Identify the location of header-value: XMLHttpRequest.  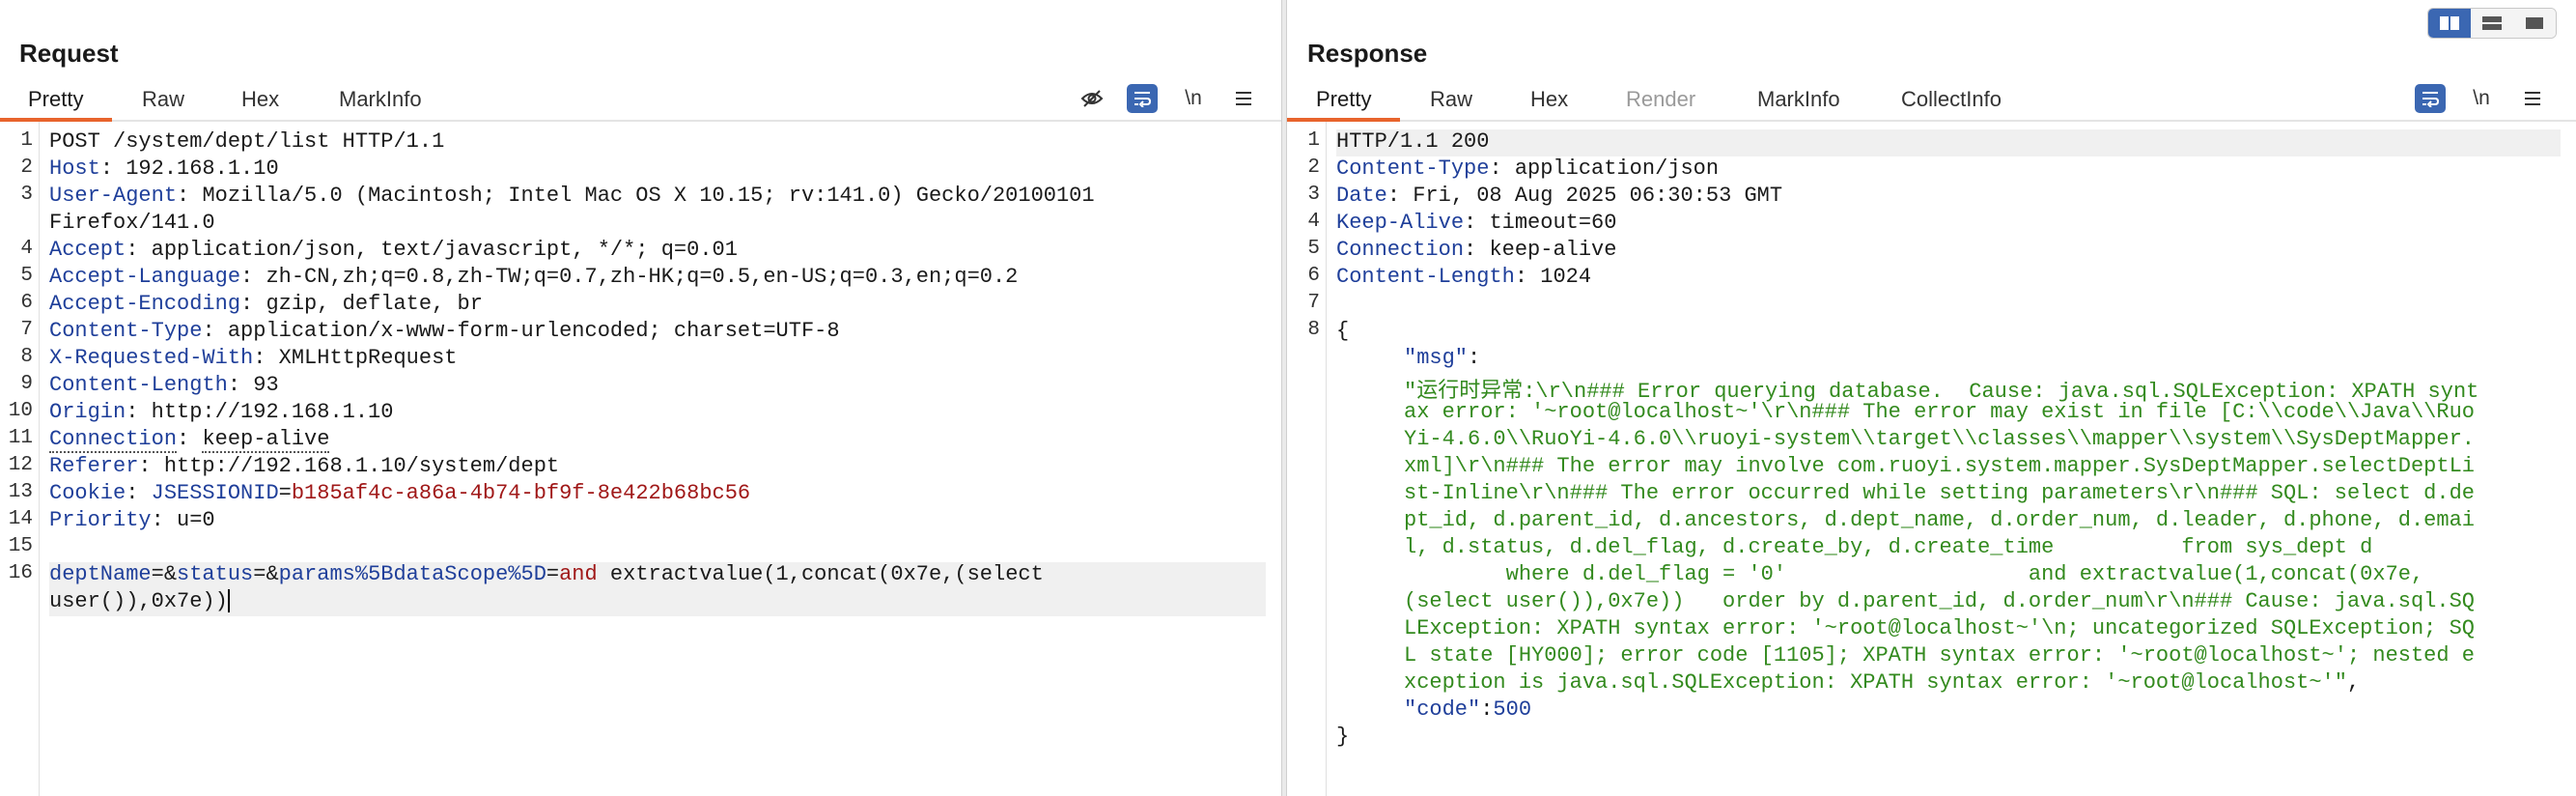
(368, 358).